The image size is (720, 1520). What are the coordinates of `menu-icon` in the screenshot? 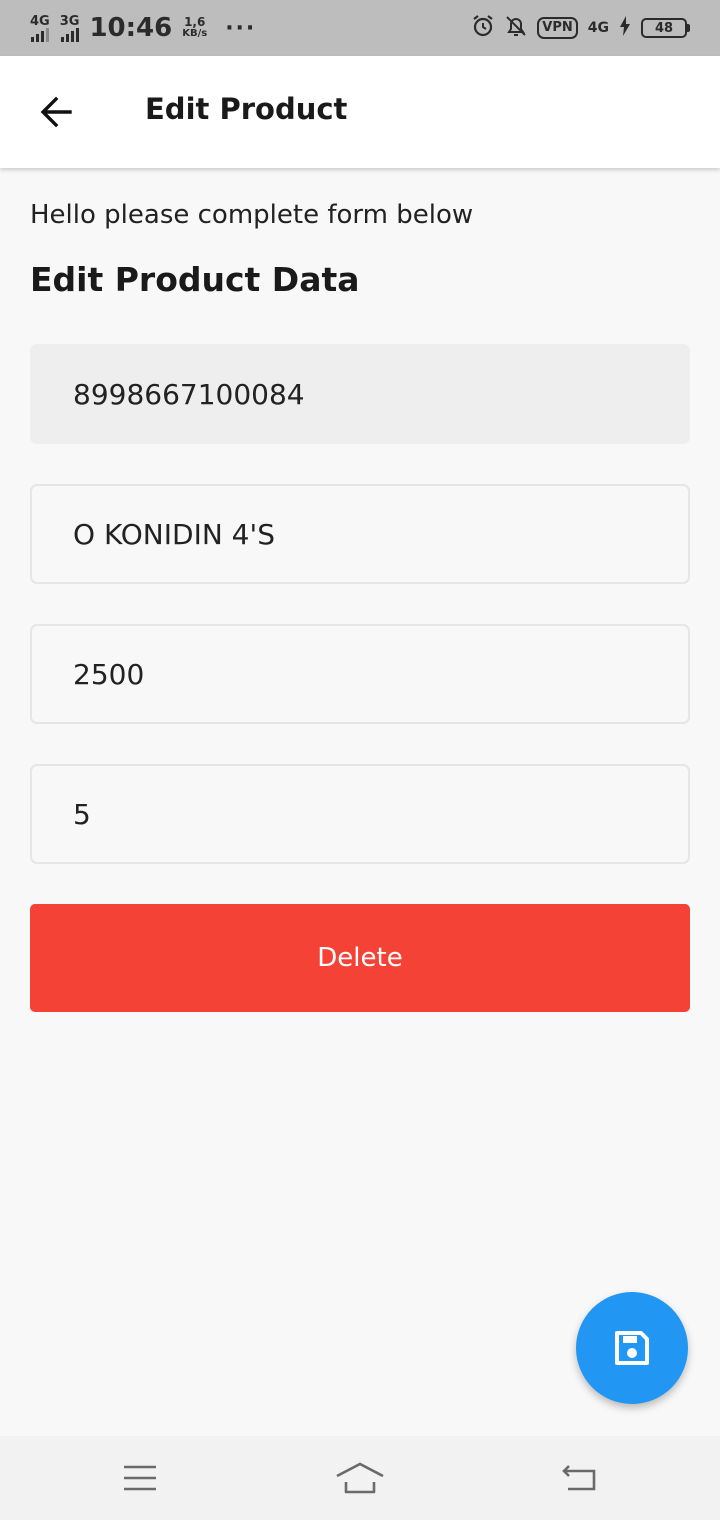 It's located at (140, 1478).